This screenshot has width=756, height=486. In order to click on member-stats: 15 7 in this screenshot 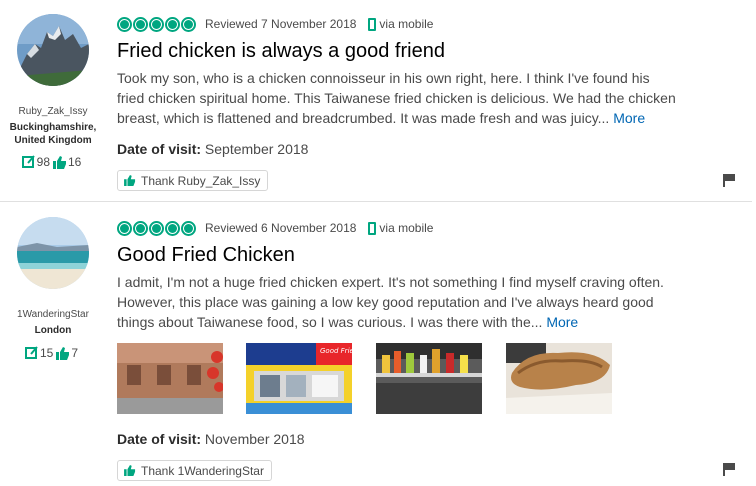, I will do `click(53, 353)`.